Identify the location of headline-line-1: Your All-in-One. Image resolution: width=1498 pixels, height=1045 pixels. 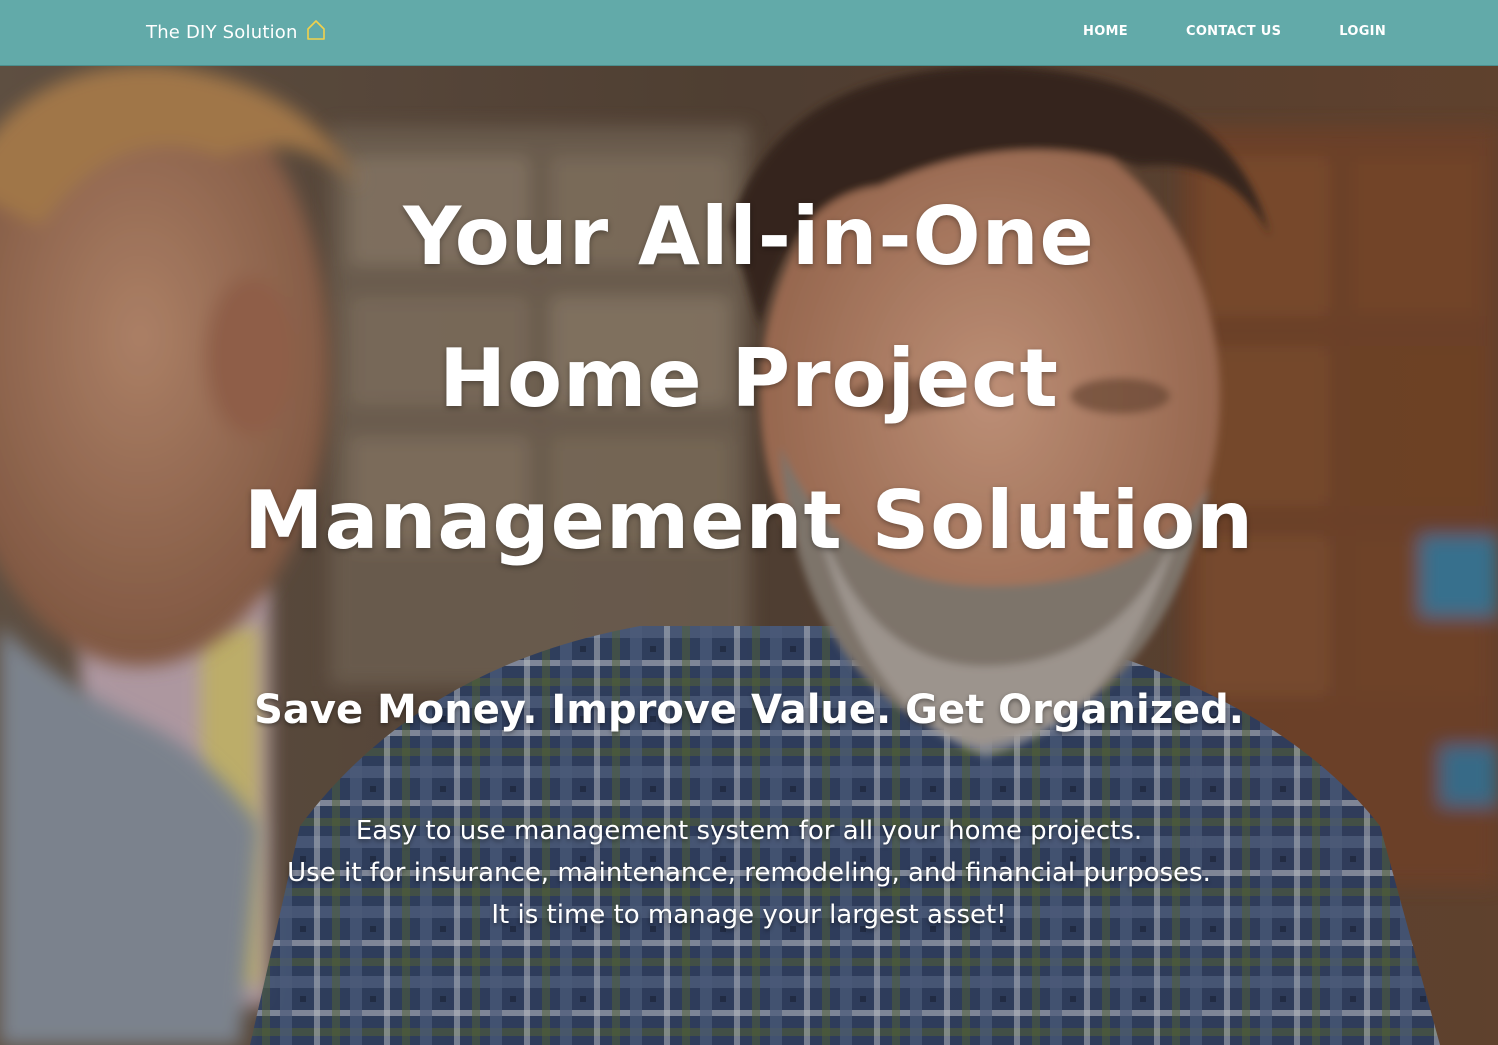
(749, 236).